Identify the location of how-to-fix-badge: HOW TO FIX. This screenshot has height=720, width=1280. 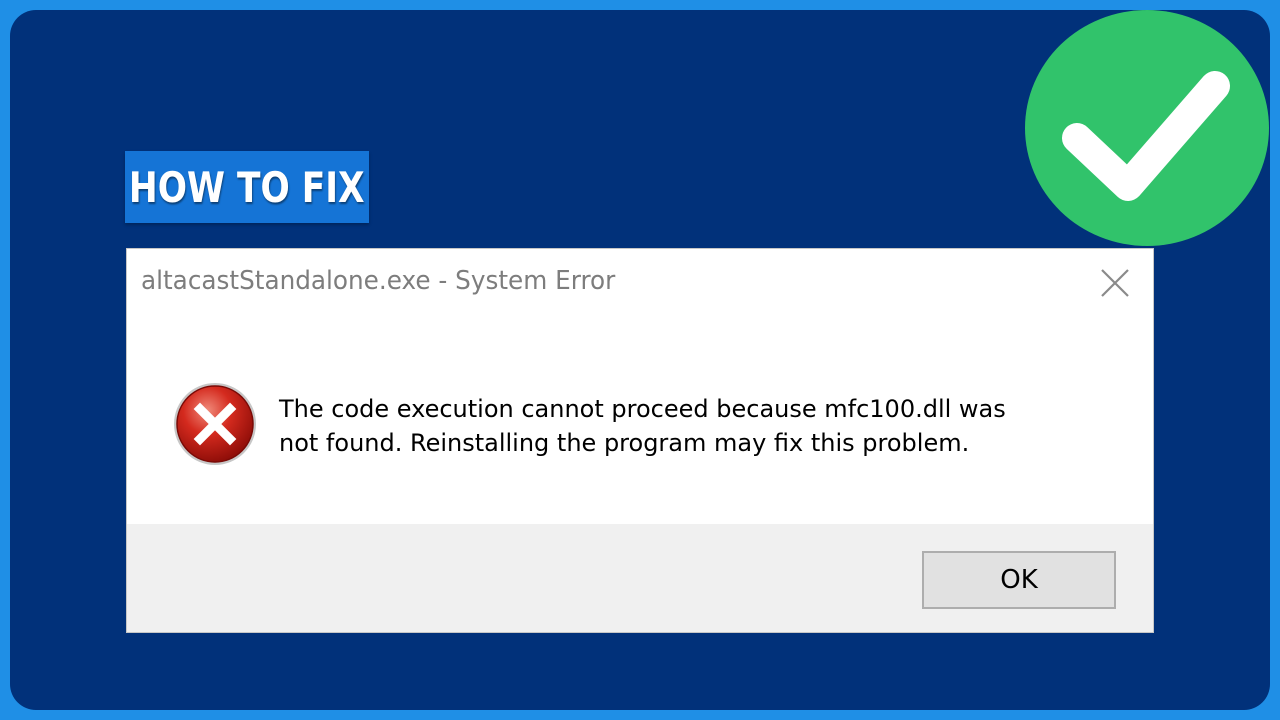
(247, 187).